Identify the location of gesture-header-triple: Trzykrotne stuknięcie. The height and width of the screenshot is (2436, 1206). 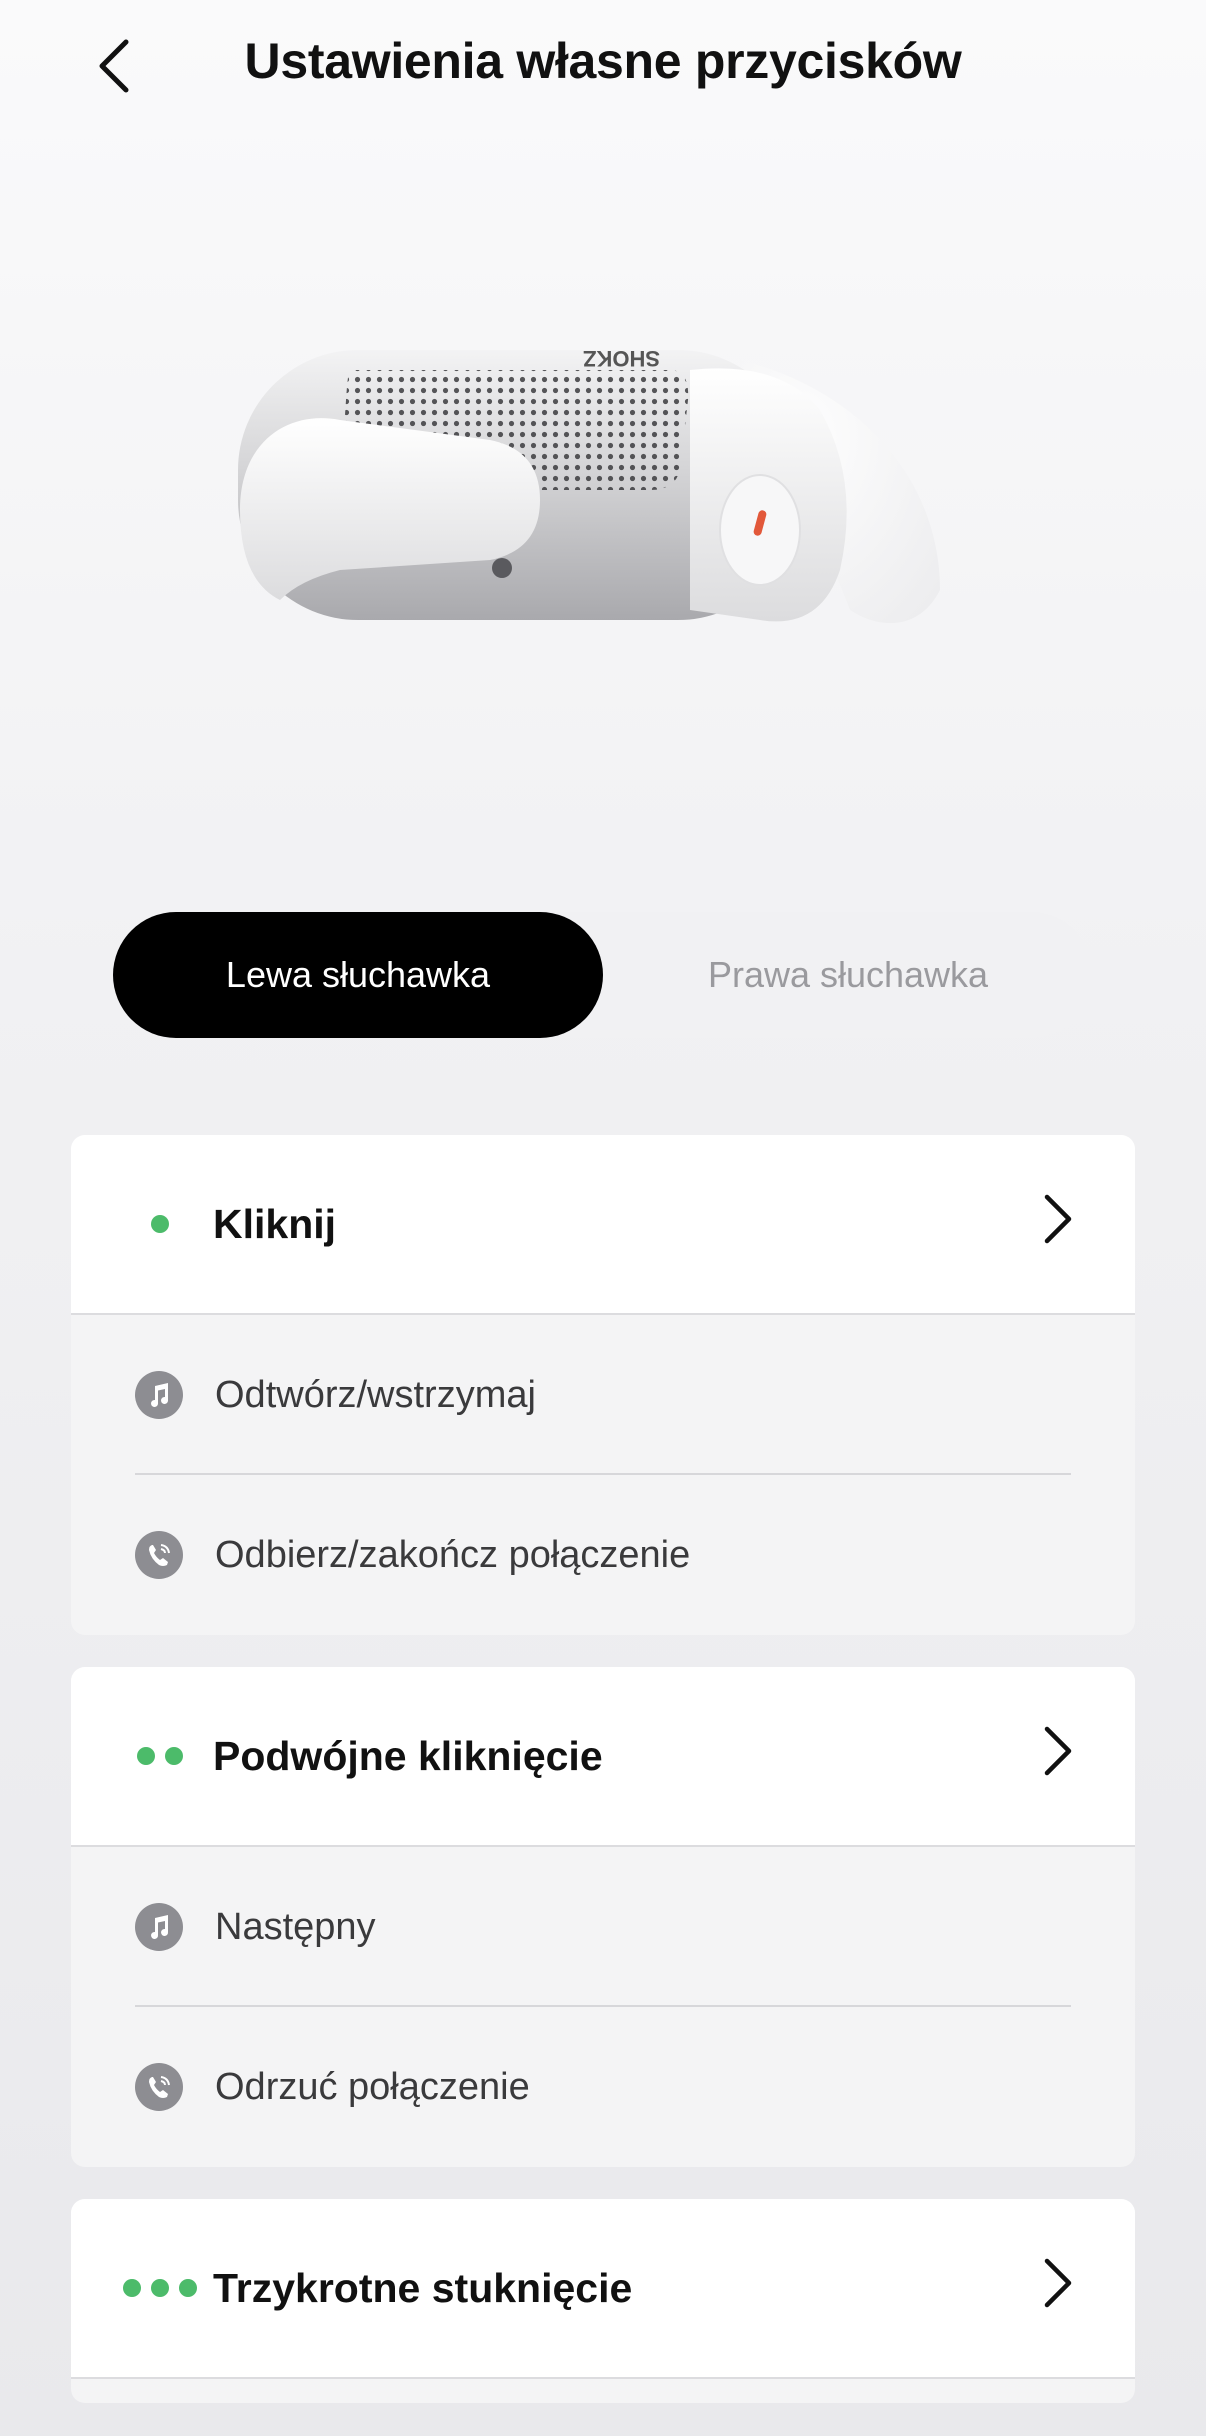
(603, 2289).